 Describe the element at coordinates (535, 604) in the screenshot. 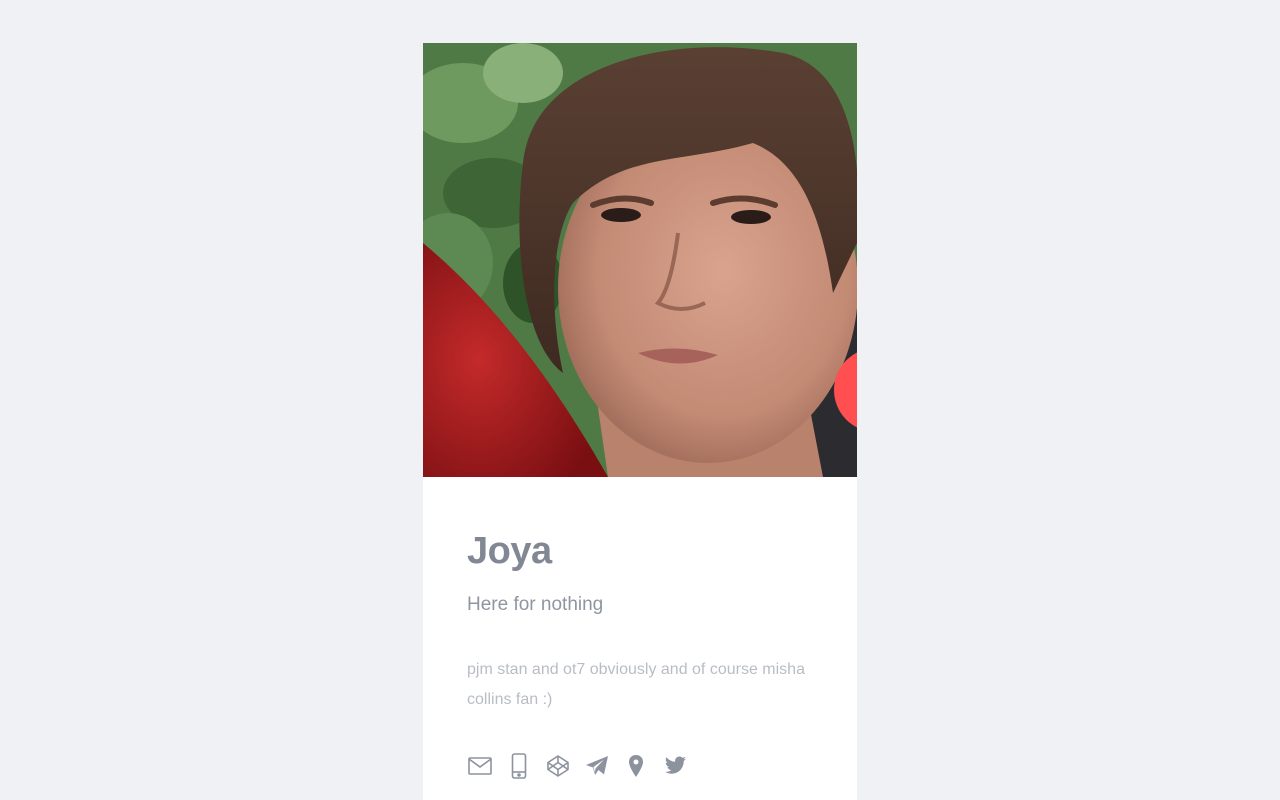

I see `profile-tagline: Here for nothing` at that location.